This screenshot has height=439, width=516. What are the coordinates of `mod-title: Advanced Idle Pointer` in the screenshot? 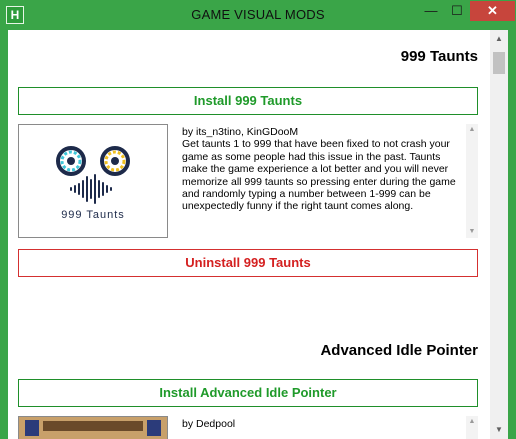 It's located at (399, 350).